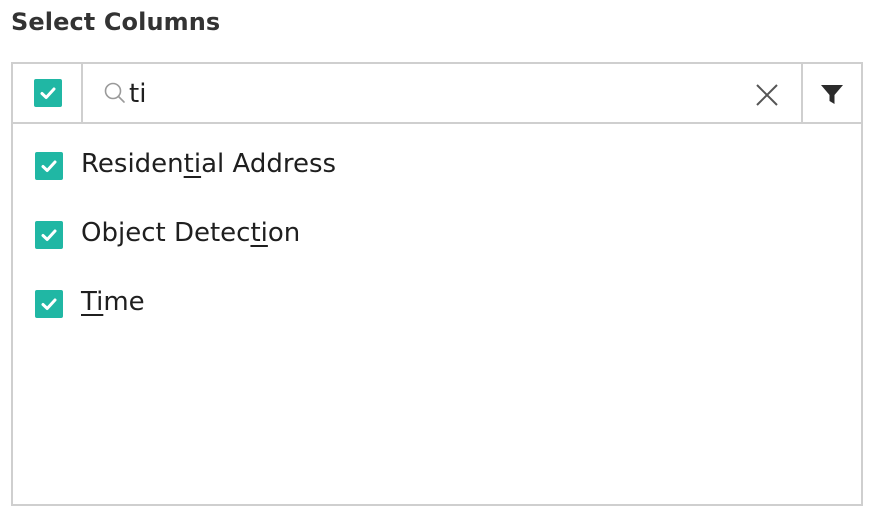 This screenshot has height=516, width=872. Describe the element at coordinates (767, 95) in the screenshot. I see `close-icon` at that location.